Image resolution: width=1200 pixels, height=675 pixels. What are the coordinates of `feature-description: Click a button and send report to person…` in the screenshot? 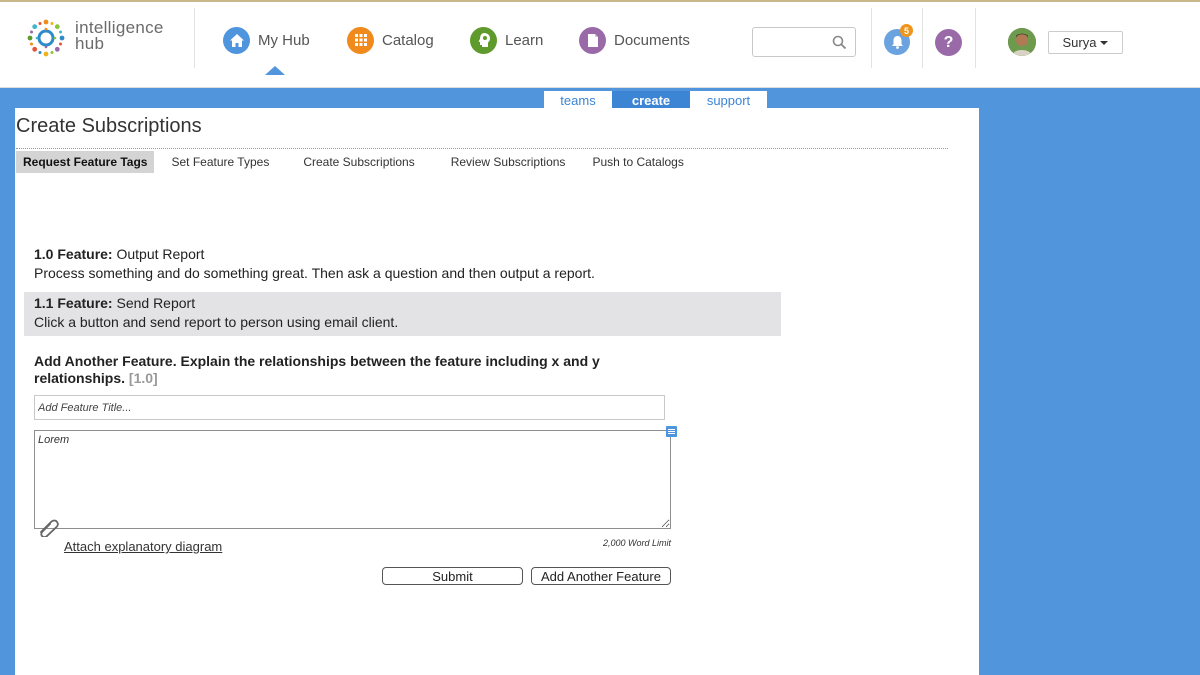 It's located at (216, 322).